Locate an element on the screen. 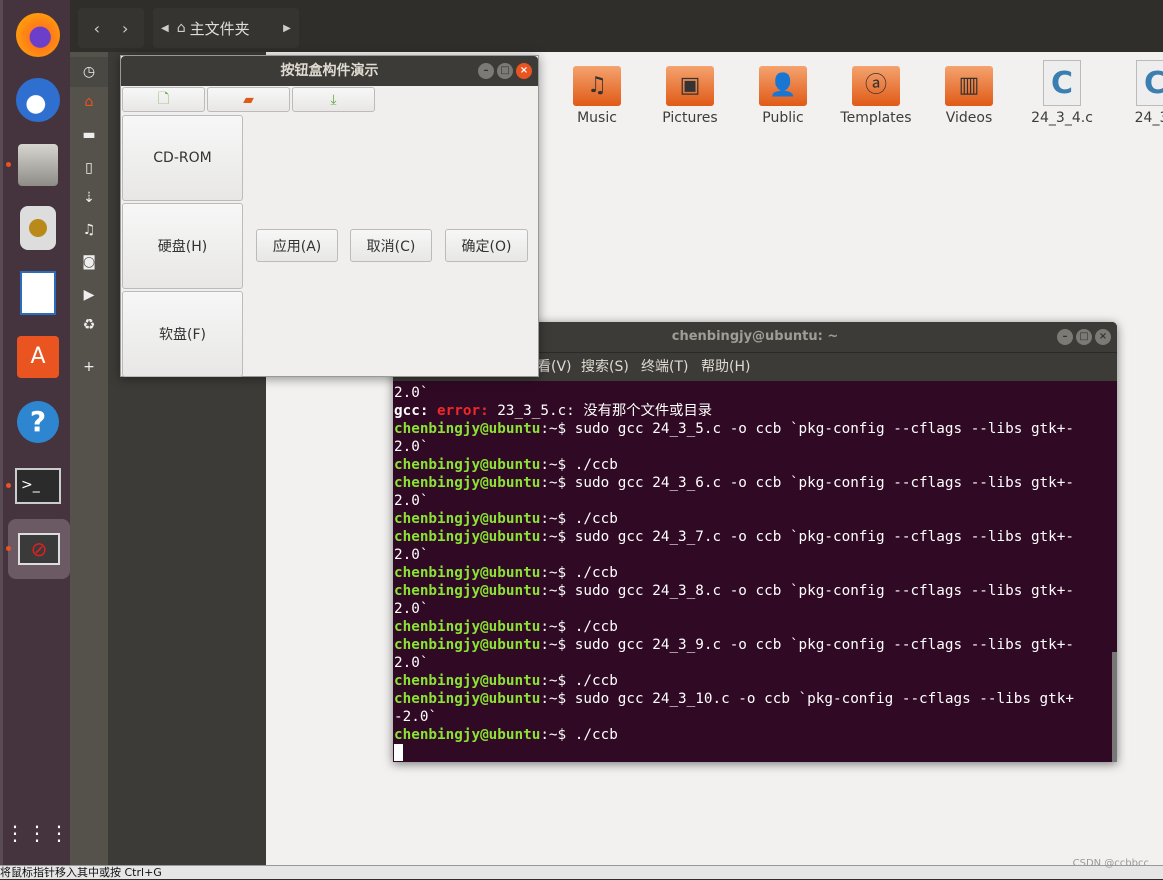 This screenshot has height=880, width=1163. writer-icon is located at coordinates (38, 293).